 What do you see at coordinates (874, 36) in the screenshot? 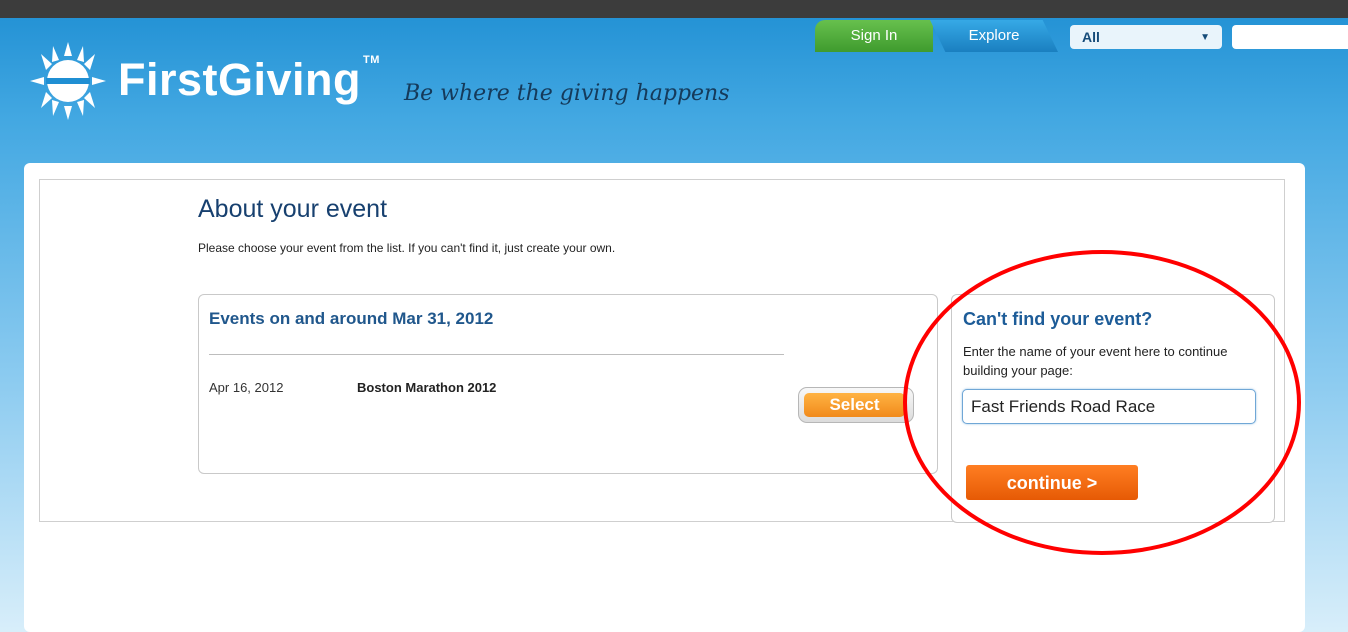
I see `tab-signin: Sign In` at bounding box center [874, 36].